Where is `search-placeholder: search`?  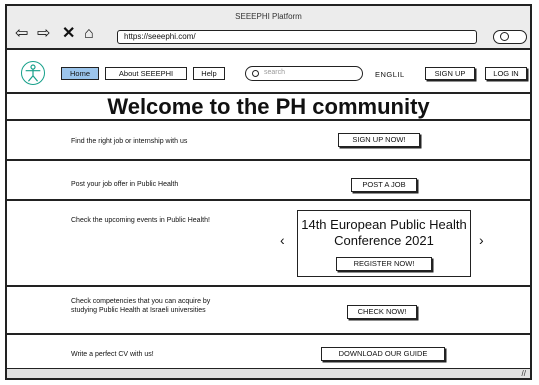
search-placeholder: search is located at coordinates (275, 72).